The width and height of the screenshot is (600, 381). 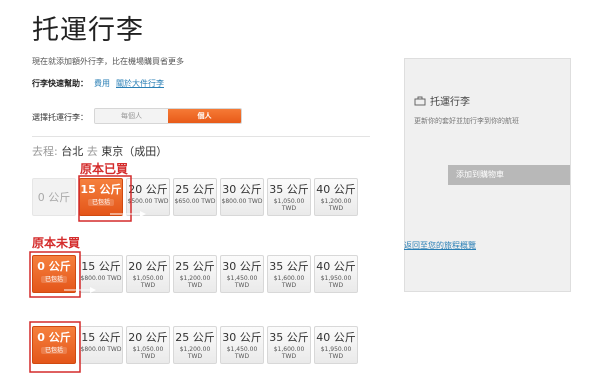 What do you see at coordinates (440, 245) in the screenshot?
I see `back-to-overview-link: 返回至您的旅程概覽` at bounding box center [440, 245].